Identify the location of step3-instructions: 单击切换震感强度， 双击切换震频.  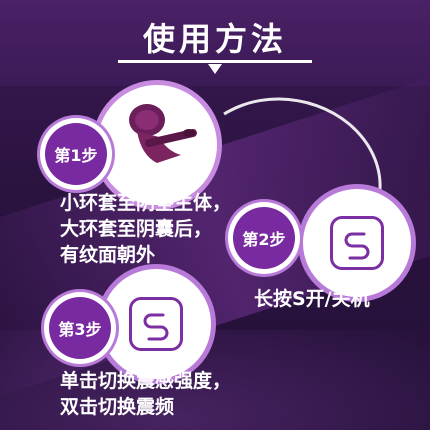
(145, 394).